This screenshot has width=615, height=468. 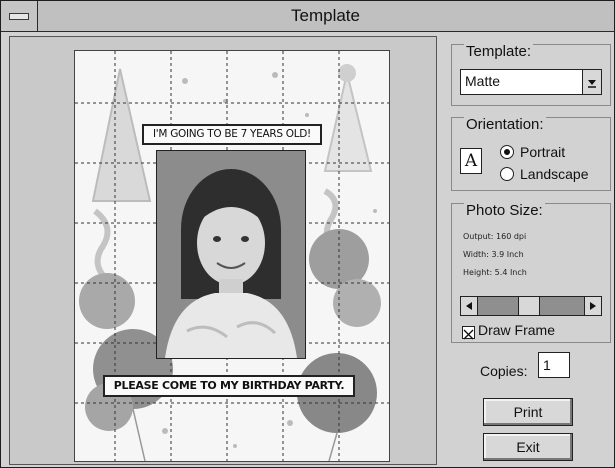 I want to click on window-title: Template, so click(x=325, y=15).